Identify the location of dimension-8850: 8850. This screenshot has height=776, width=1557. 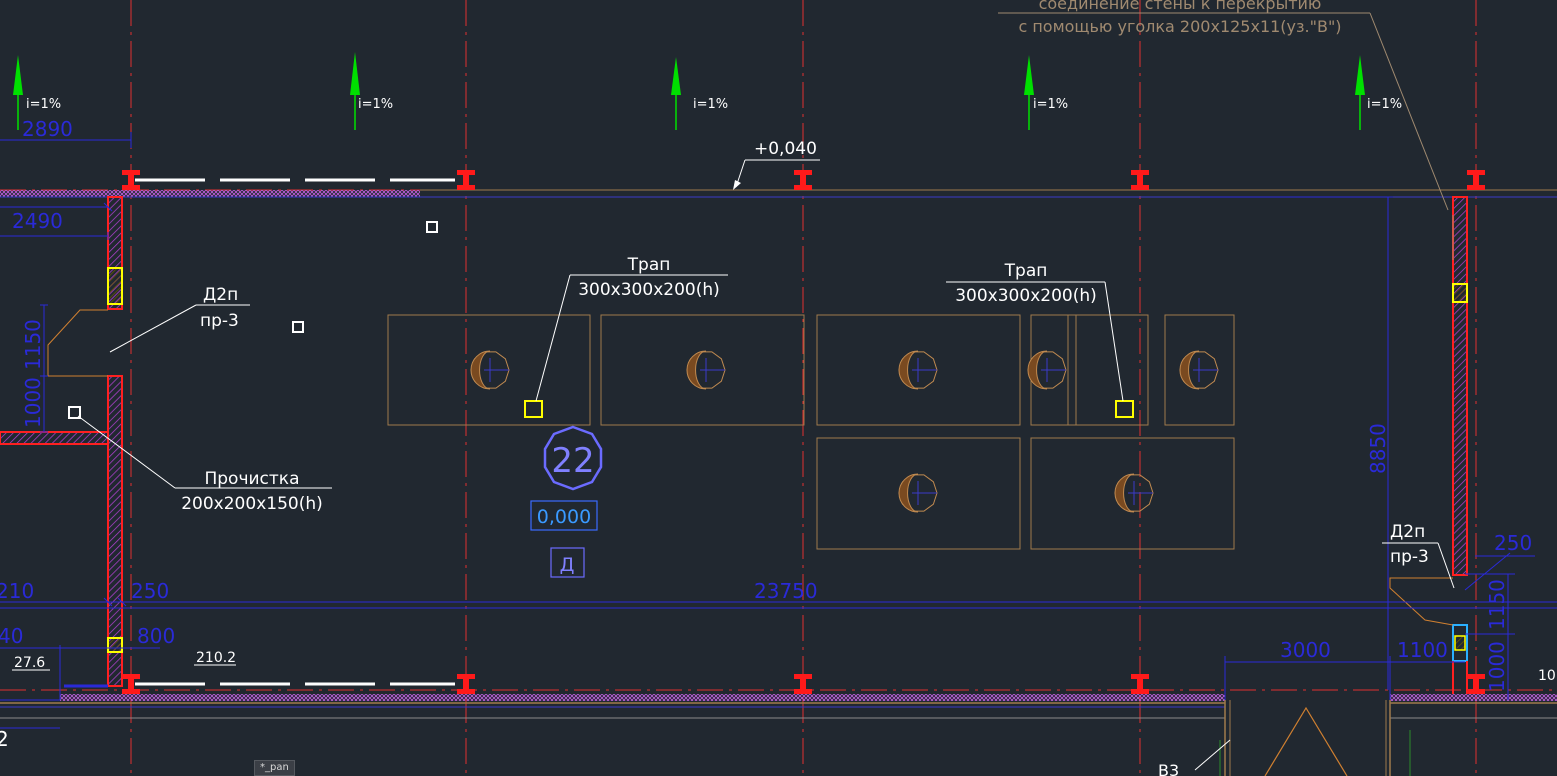
(1378, 448).